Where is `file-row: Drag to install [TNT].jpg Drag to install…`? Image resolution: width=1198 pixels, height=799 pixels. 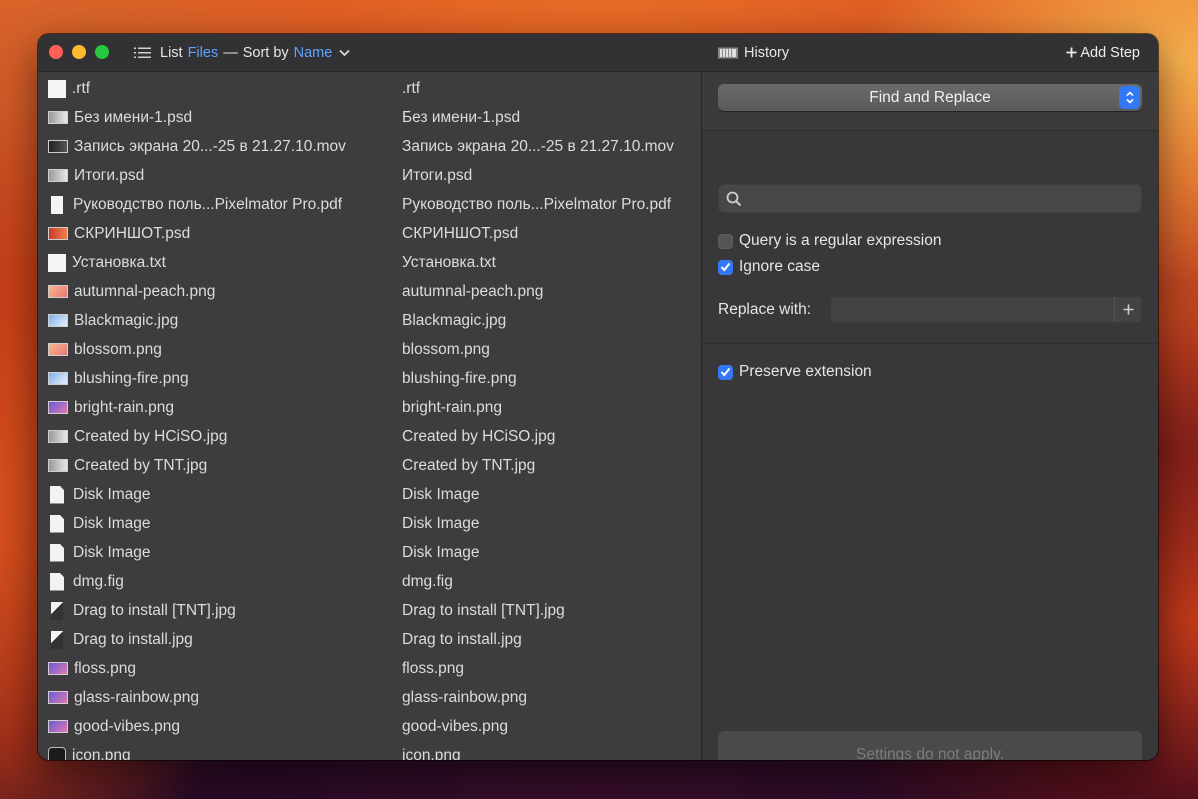 file-row: Drag to install [TNT].jpg Drag to install… is located at coordinates (369, 610).